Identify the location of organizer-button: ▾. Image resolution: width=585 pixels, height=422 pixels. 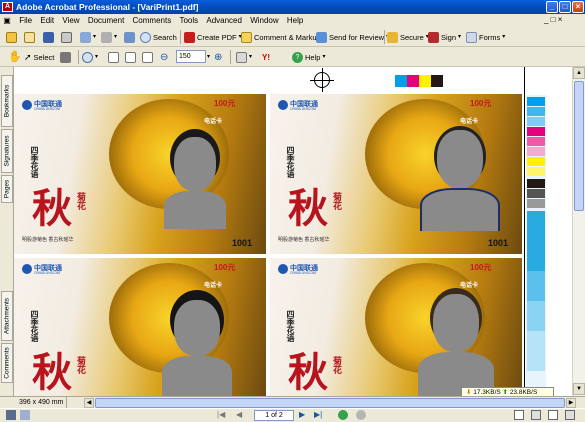
(88, 37).